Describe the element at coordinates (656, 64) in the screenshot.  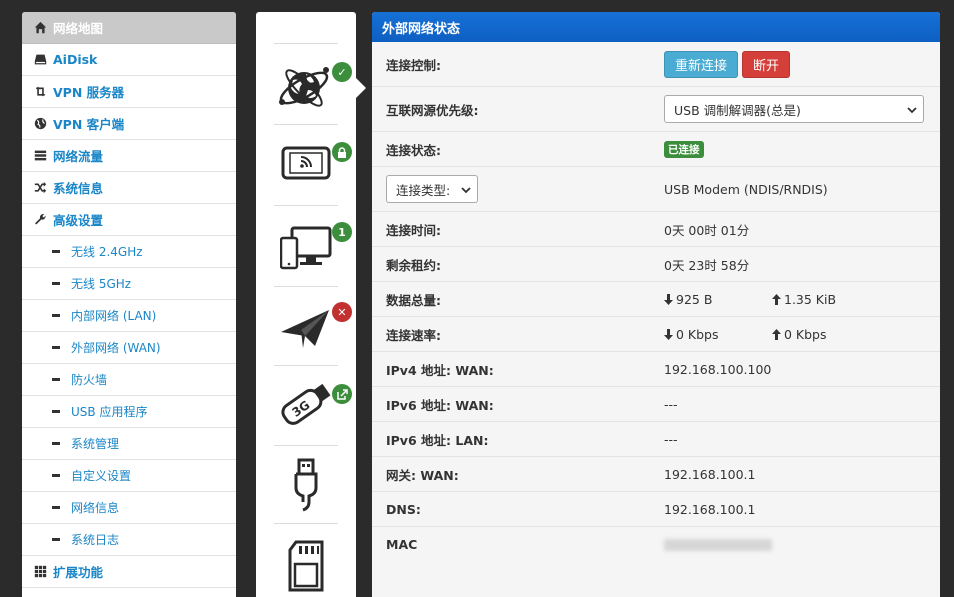
I see `row-connection-control: 连接控制: 重新连接 断开` at that location.